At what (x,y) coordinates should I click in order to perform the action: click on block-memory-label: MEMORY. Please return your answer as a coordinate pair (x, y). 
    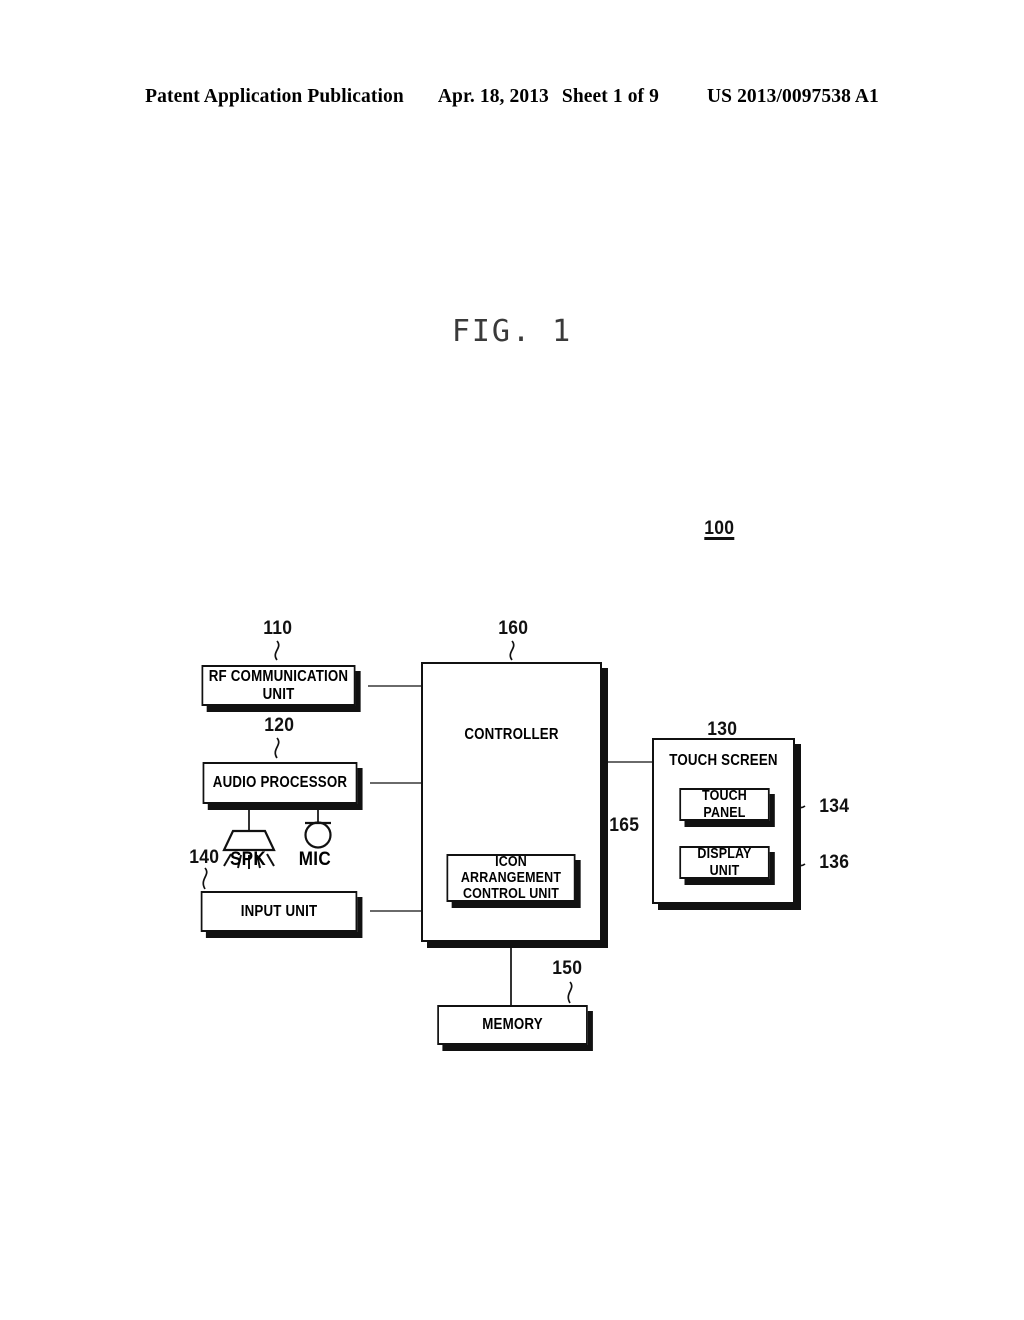
    Looking at the image, I should click on (512, 1025).